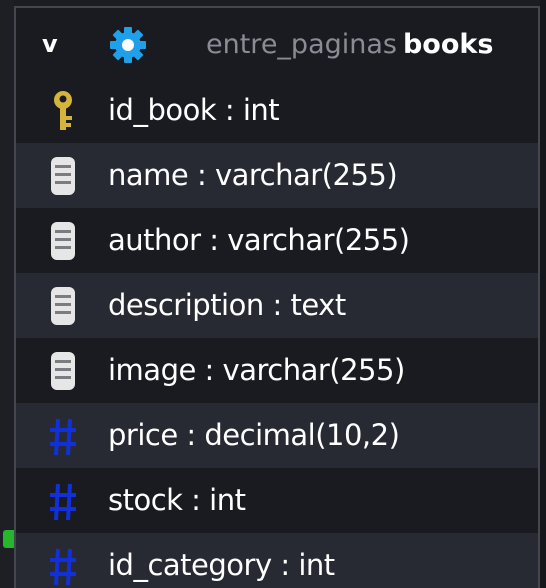  I want to click on column-row-id-category: id_category : int, so click(277, 560).